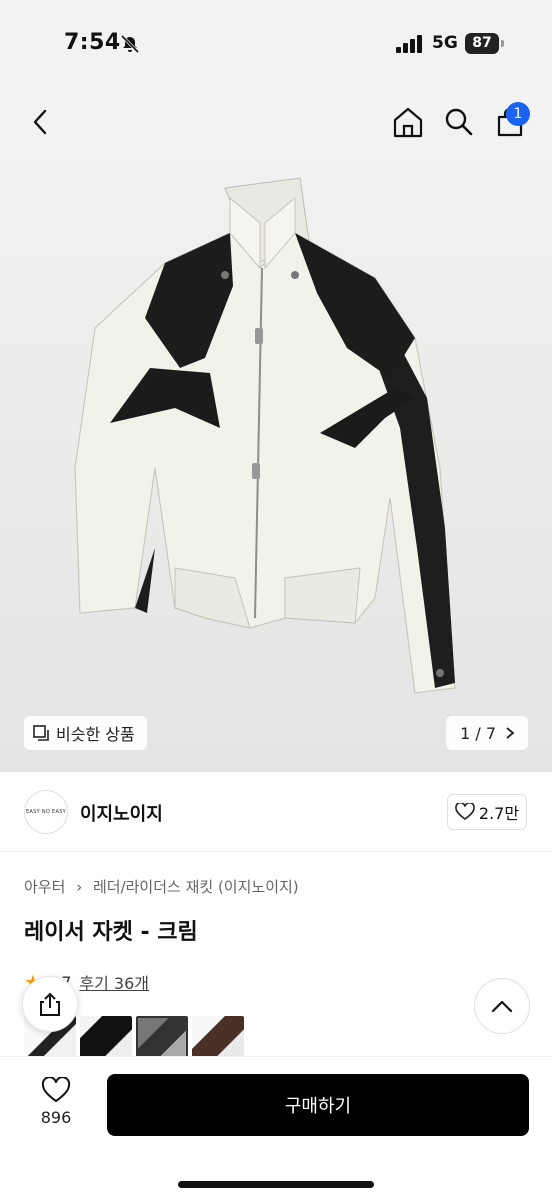 The image size is (552, 1200). What do you see at coordinates (114, 982) in the screenshot?
I see `review-link: 후기 36개` at bounding box center [114, 982].